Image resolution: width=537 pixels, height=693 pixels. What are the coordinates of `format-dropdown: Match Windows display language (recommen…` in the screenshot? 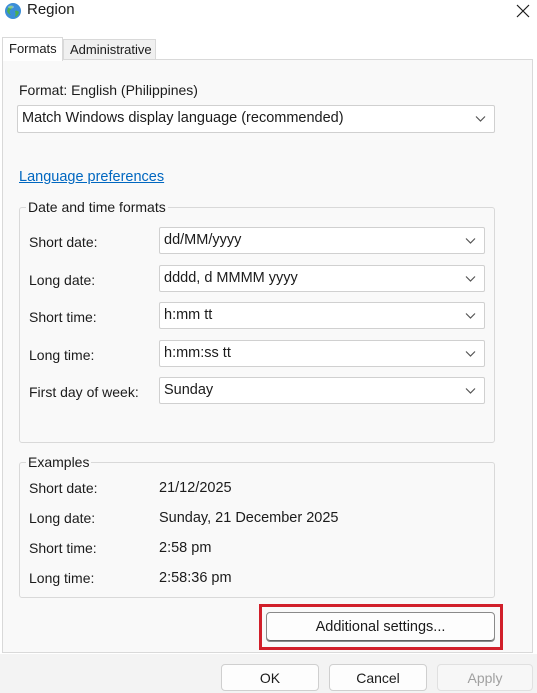 It's located at (256, 119).